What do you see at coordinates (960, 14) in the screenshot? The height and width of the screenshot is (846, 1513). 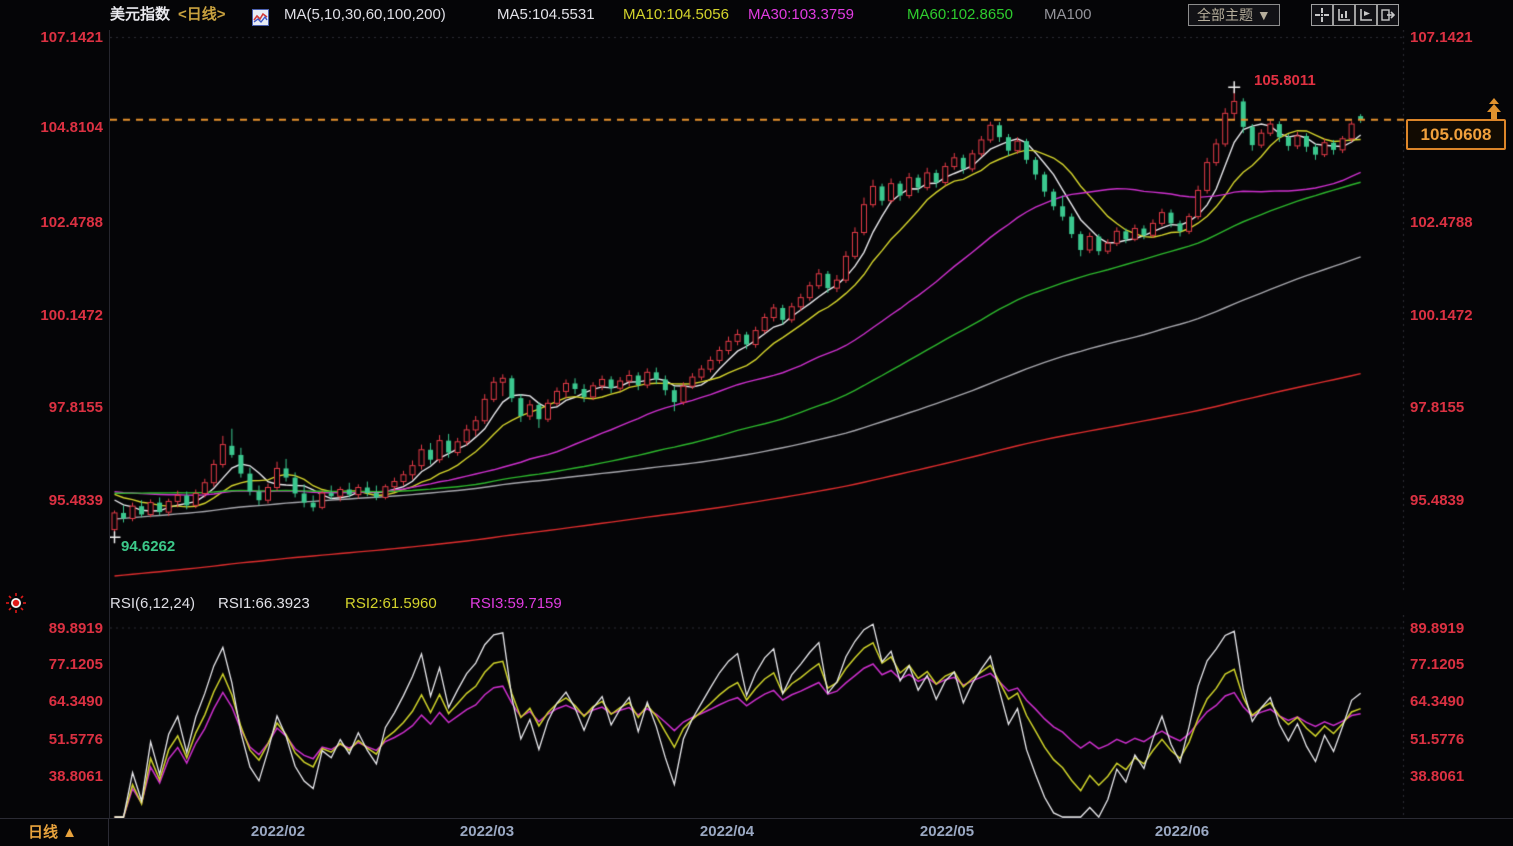 I see `ma60-value-label: MA60:102.8650` at bounding box center [960, 14].